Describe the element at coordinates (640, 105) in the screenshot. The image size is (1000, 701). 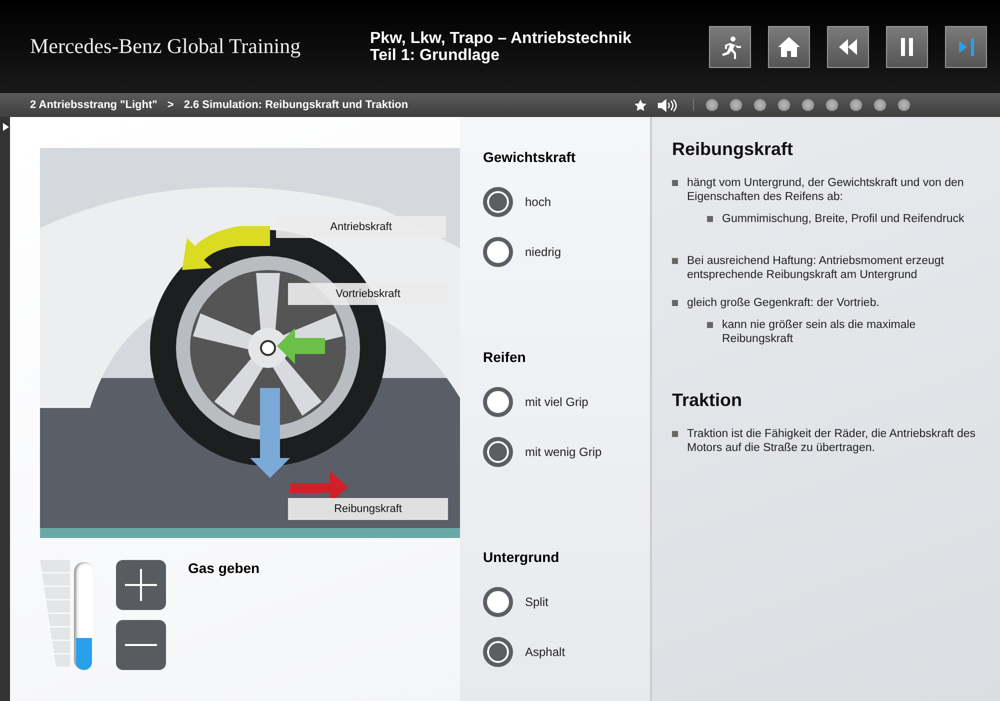
I see `star-icon` at that location.